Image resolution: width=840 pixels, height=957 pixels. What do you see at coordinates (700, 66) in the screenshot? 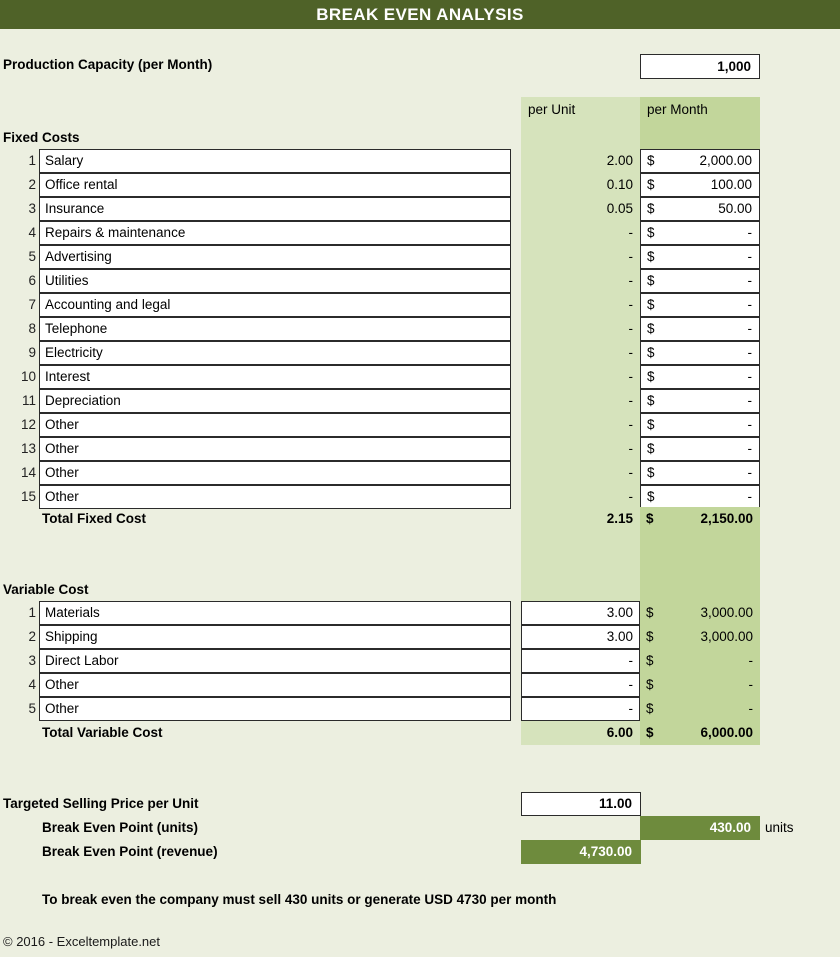
I see `production-capacity-input: 1,000` at bounding box center [700, 66].